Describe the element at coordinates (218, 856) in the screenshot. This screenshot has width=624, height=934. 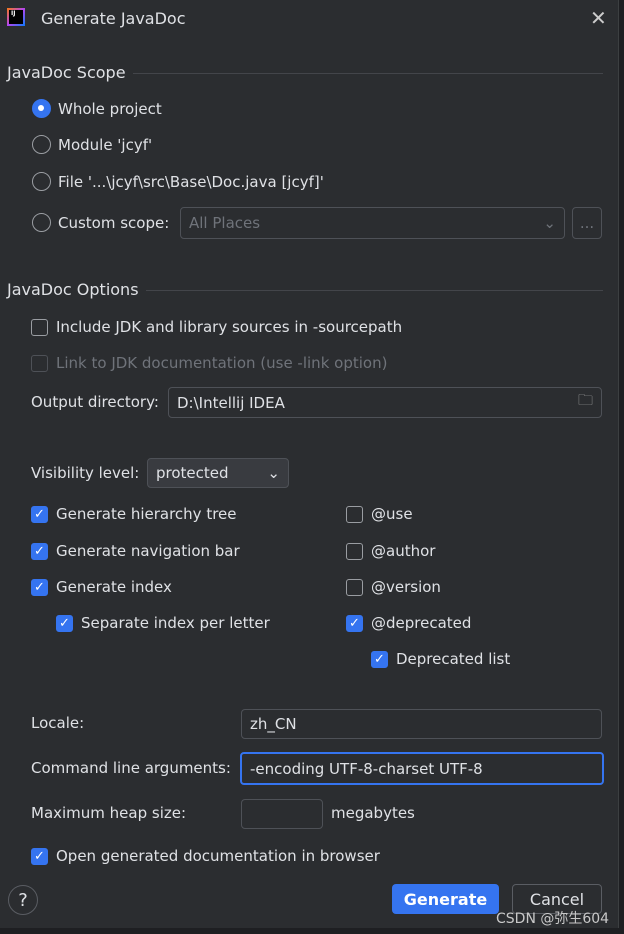
I see `checkbox-label: Open generated documentation in browser` at that location.